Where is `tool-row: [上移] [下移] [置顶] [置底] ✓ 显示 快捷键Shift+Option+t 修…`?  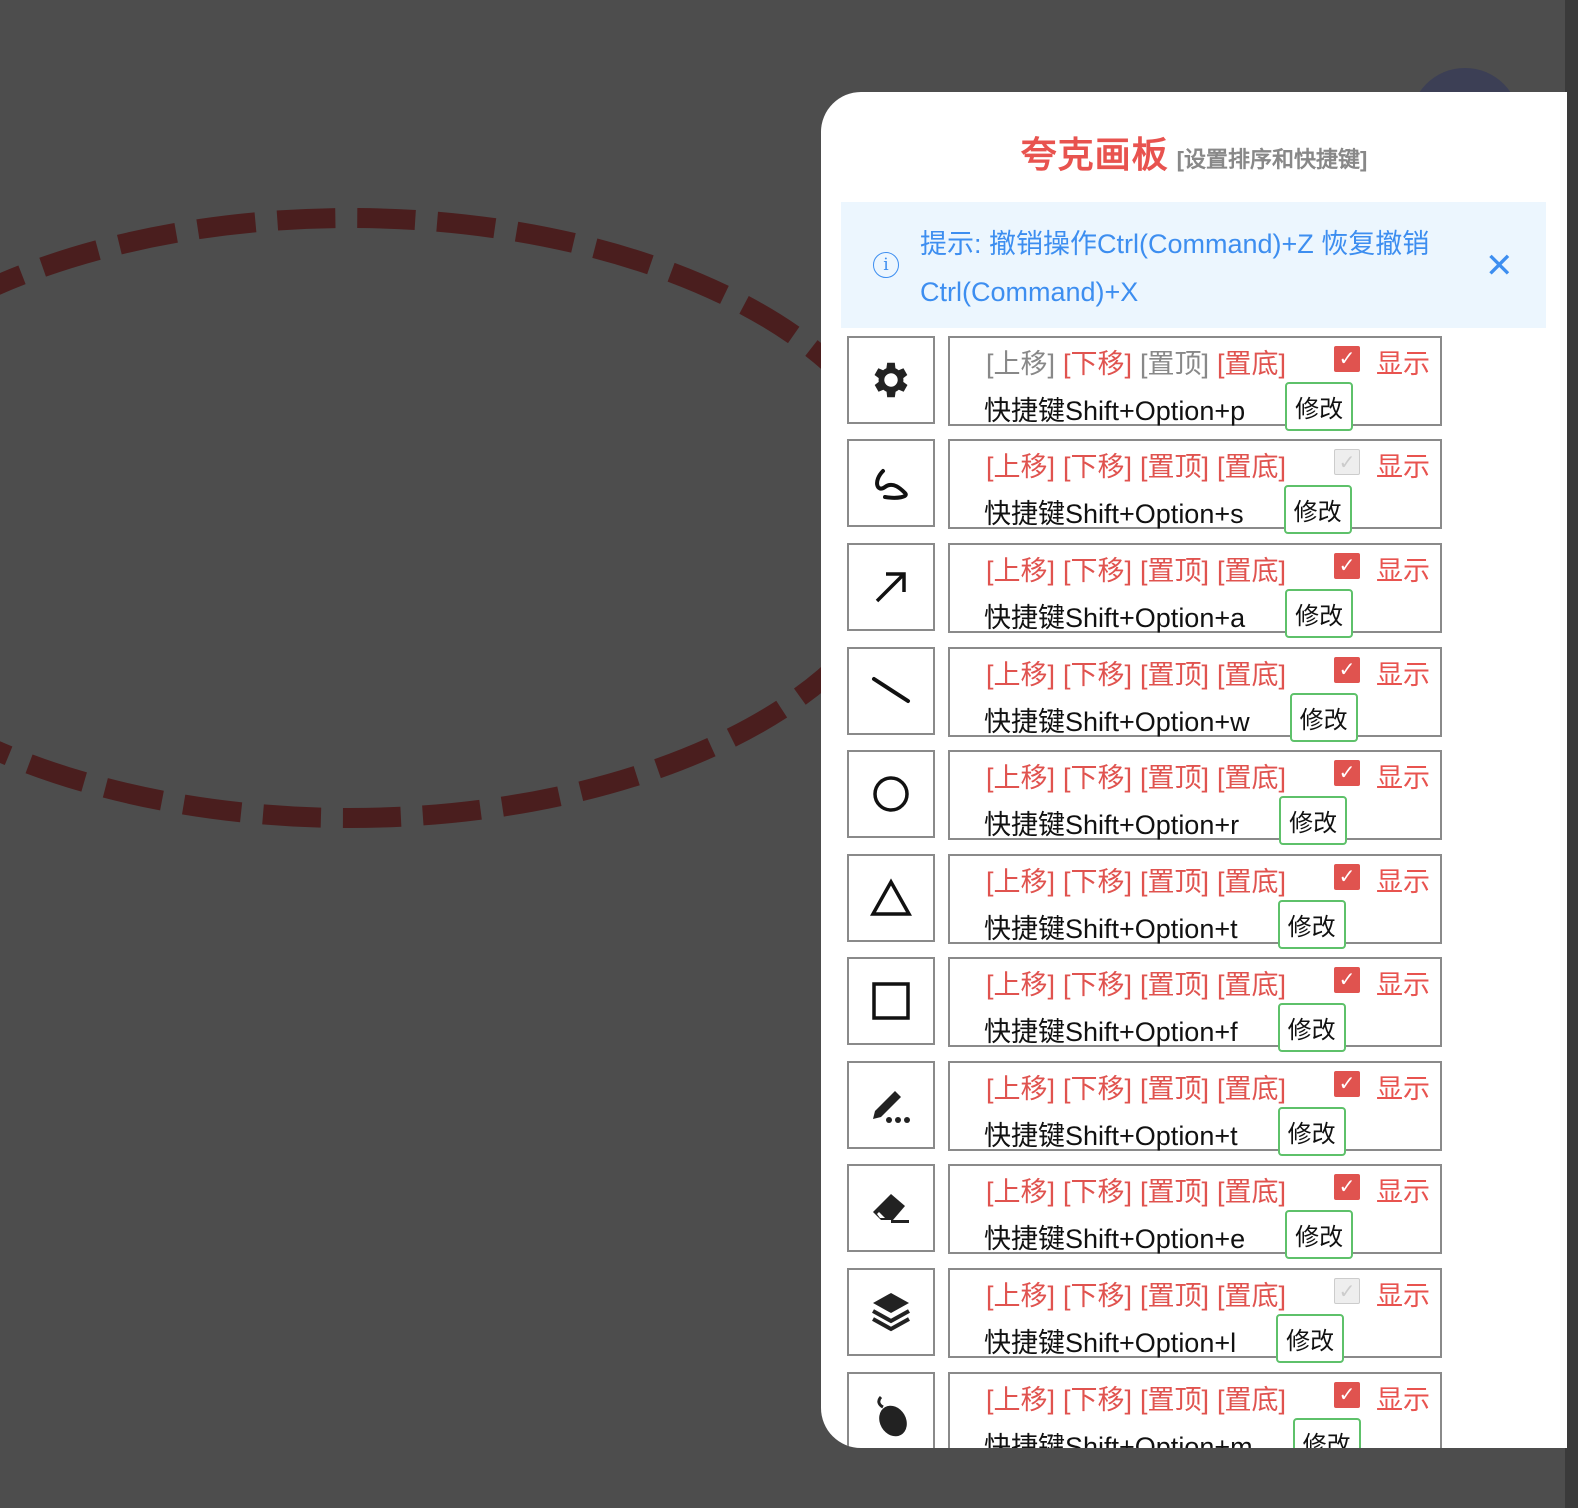
tool-row: [上移] [下移] [置顶] [置底] ✓ 显示 快捷键Shift+Option+t 修… is located at coordinates (1144, 1108).